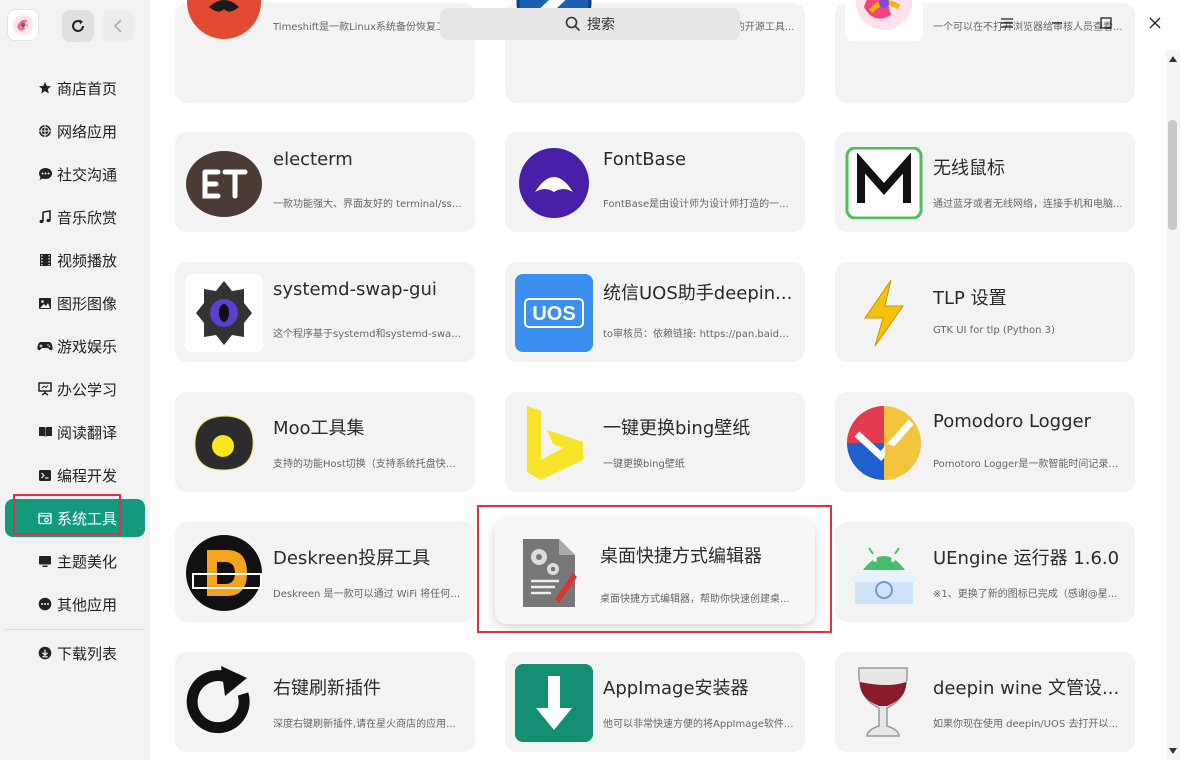 The height and width of the screenshot is (760, 1180). I want to click on sidebar-divider, so click(75, 629).